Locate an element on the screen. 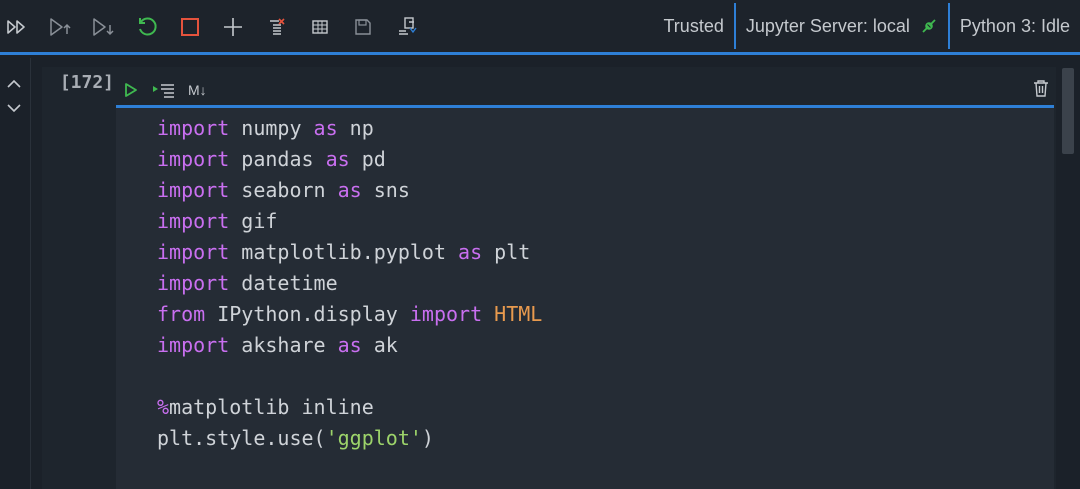  code-token: seaborn is located at coordinates (283, 190).